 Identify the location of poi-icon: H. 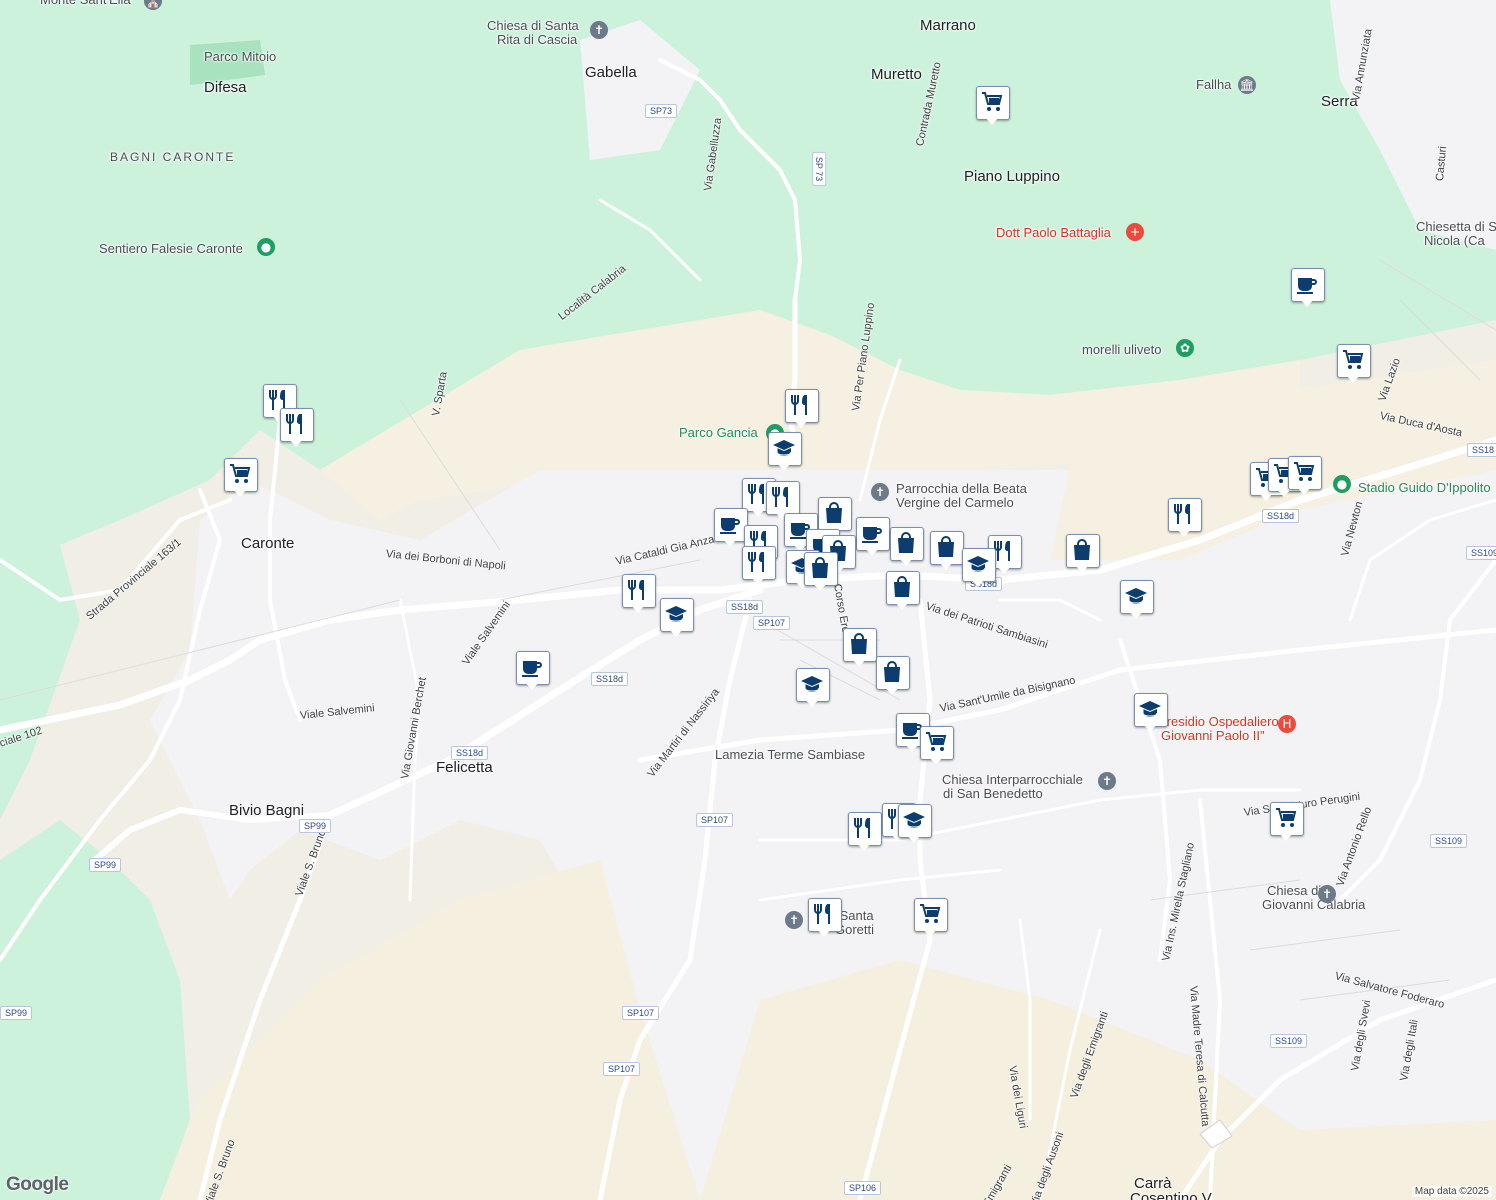
(1287, 724).